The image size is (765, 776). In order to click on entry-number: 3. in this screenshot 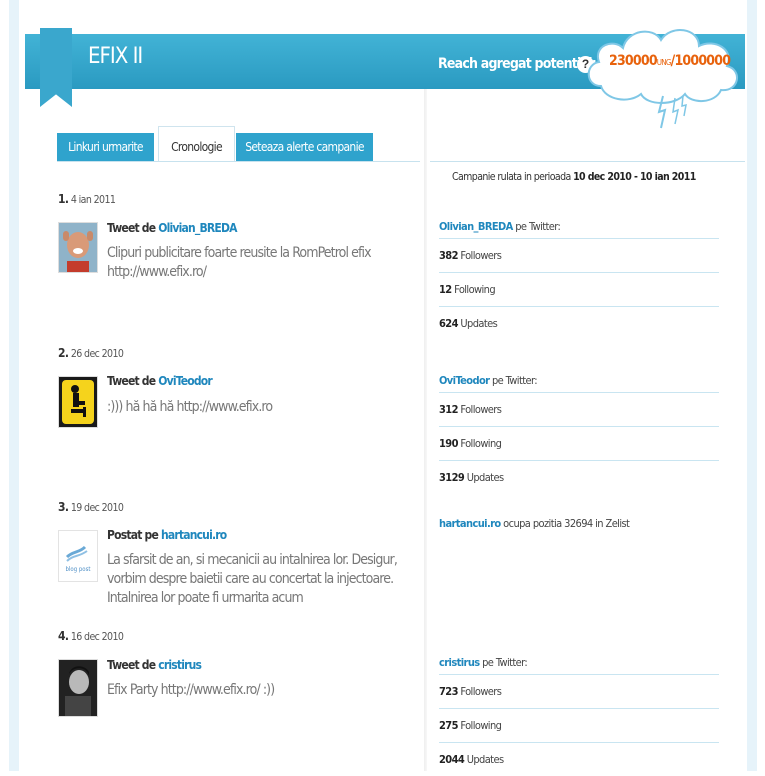, I will do `click(63, 507)`.